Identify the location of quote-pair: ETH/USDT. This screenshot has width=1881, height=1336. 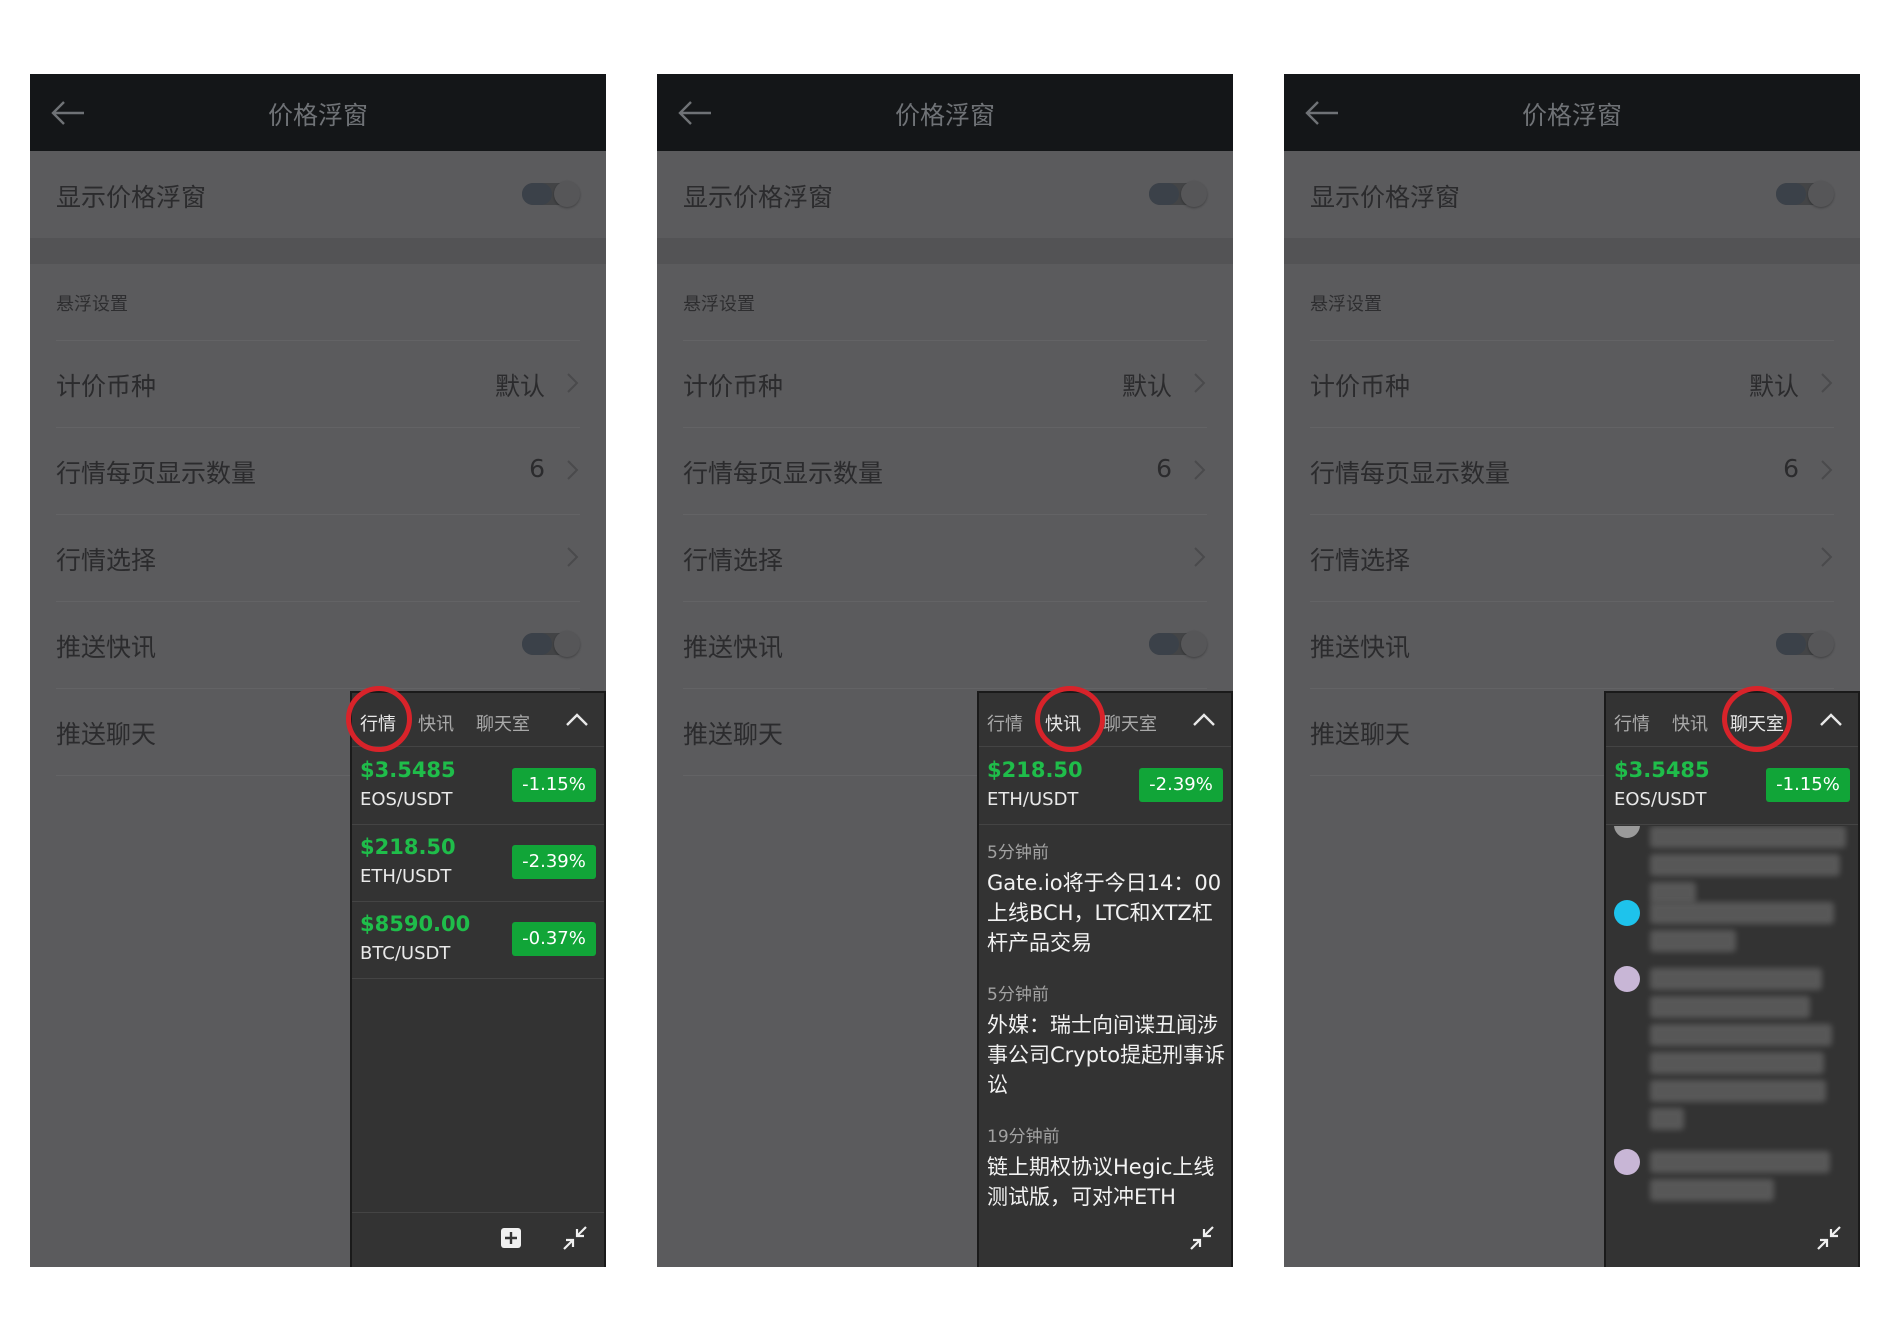
(1033, 799).